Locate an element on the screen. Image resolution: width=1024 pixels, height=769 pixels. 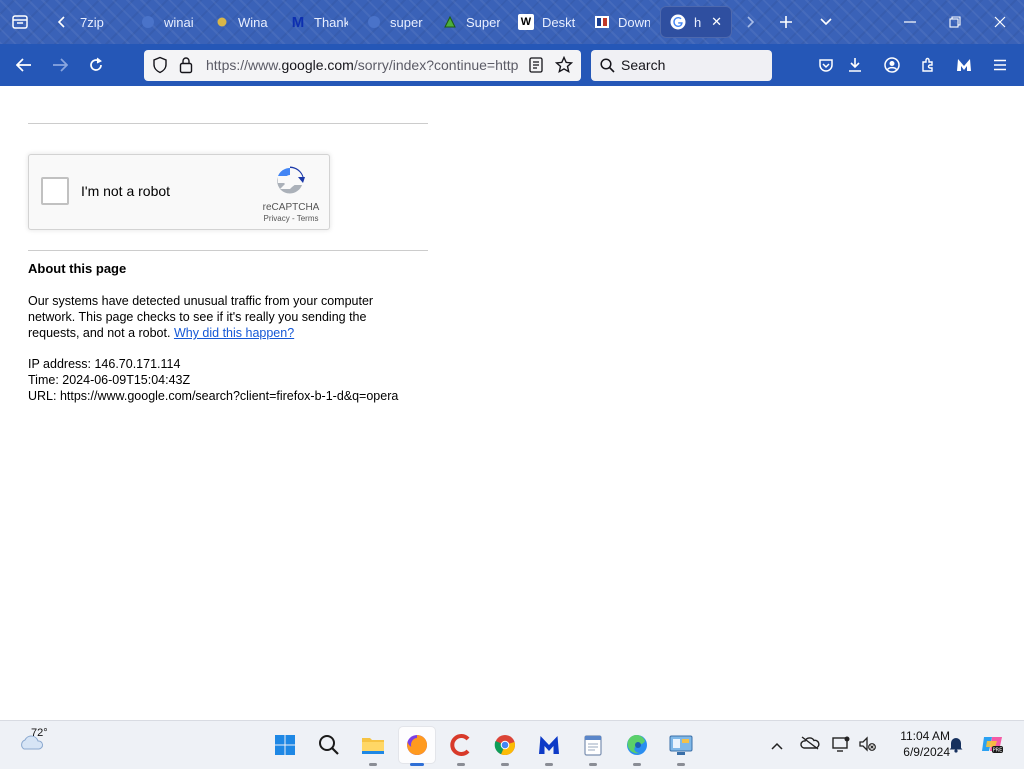
frog-icon is located at coordinates (450, 22).